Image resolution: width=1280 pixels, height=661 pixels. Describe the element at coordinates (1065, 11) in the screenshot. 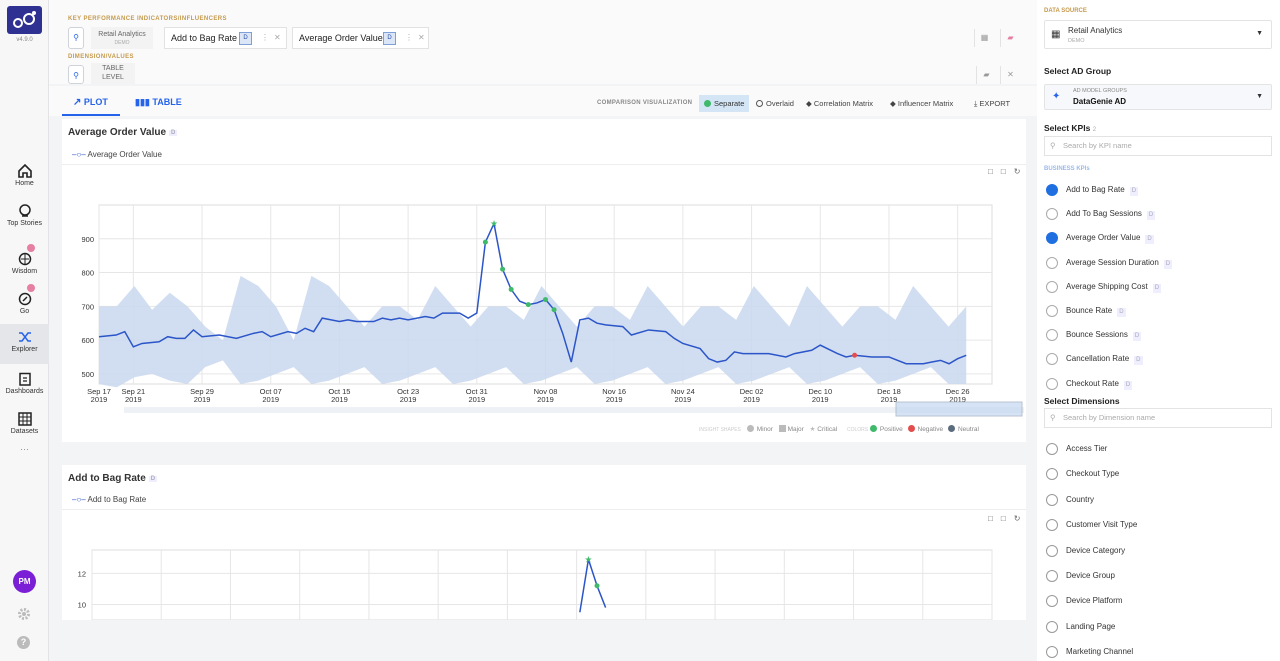

I see `data-source-heading: DATA SOURCE` at that location.